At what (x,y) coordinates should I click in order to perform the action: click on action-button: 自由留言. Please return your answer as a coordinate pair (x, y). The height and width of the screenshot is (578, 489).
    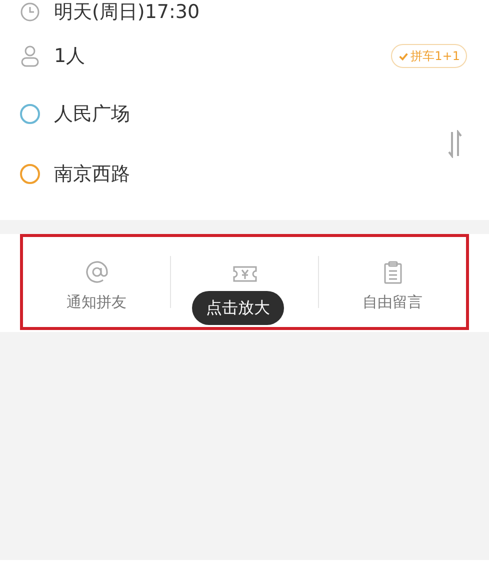
    Looking at the image, I should click on (392, 282).